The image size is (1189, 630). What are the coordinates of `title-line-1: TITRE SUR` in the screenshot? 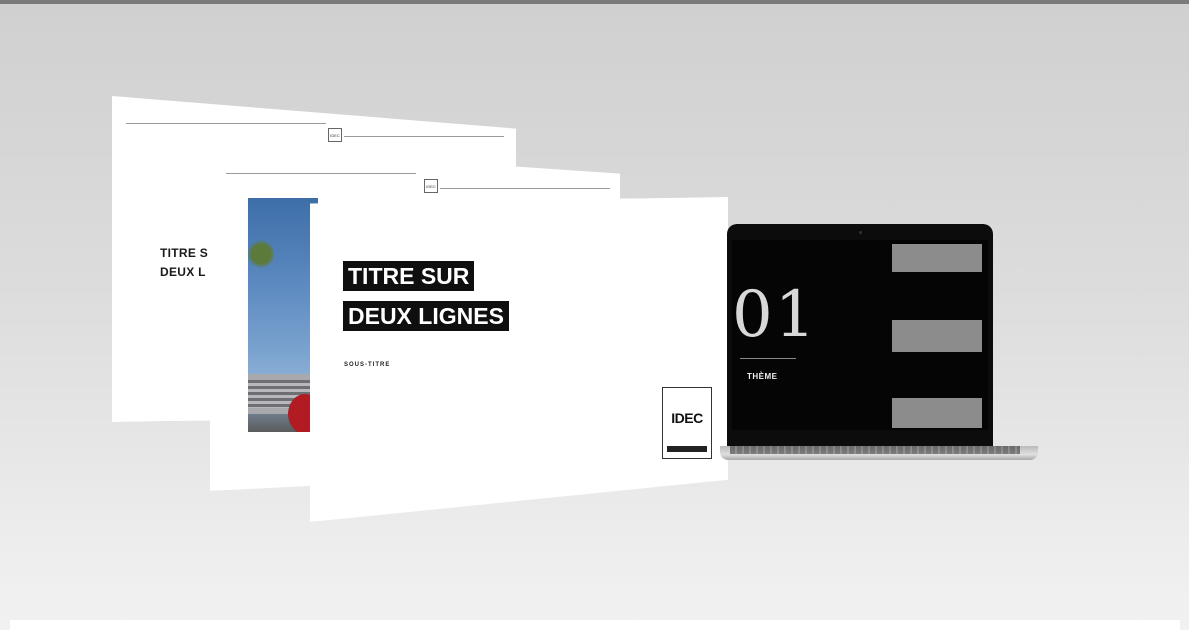 It's located at (409, 276).